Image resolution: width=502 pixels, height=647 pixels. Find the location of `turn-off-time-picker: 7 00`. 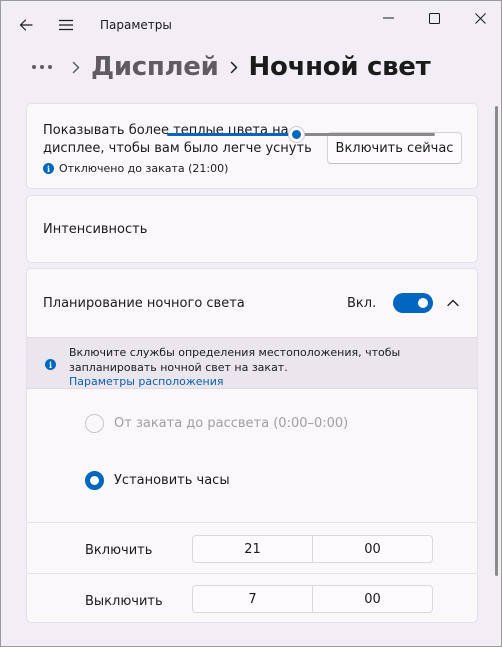

turn-off-time-picker: 7 00 is located at coordinates (312, 599).